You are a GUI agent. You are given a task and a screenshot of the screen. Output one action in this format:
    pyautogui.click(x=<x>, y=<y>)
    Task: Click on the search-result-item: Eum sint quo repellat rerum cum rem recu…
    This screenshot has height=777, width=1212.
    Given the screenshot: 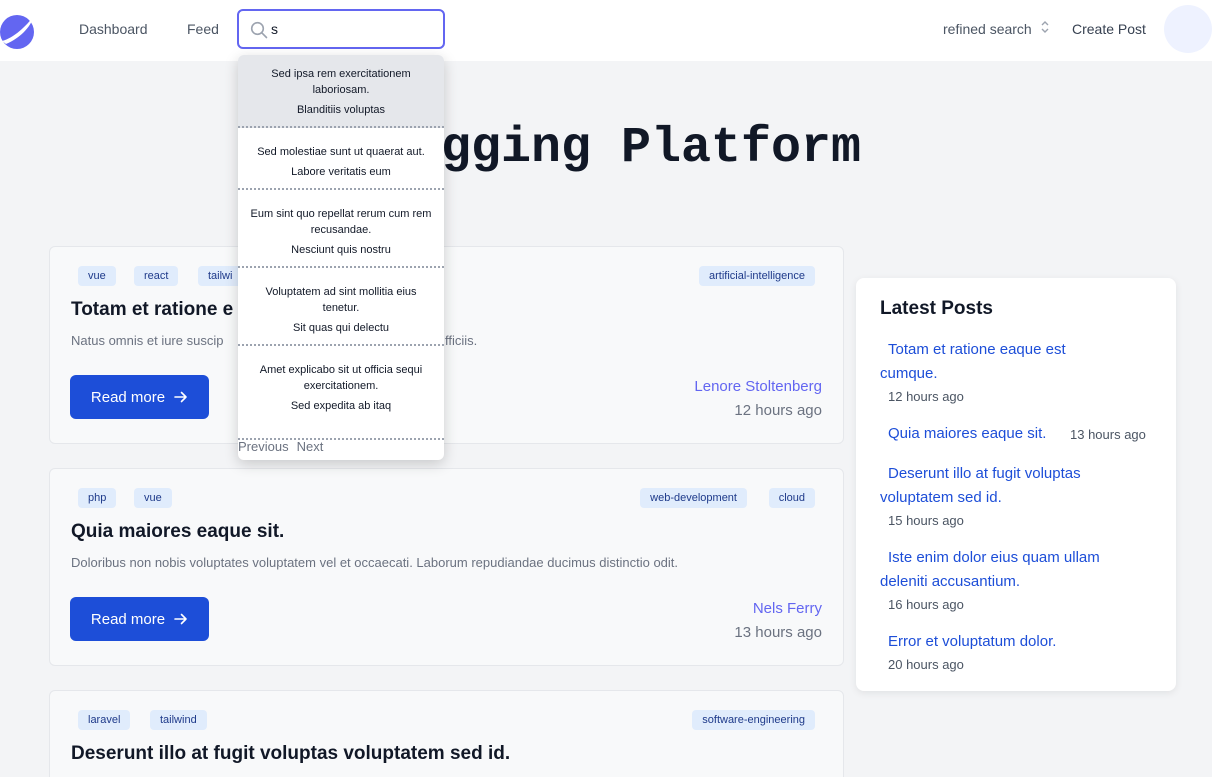 What is the action you would take?
    pyautogui.click(x=341, y=229)
    